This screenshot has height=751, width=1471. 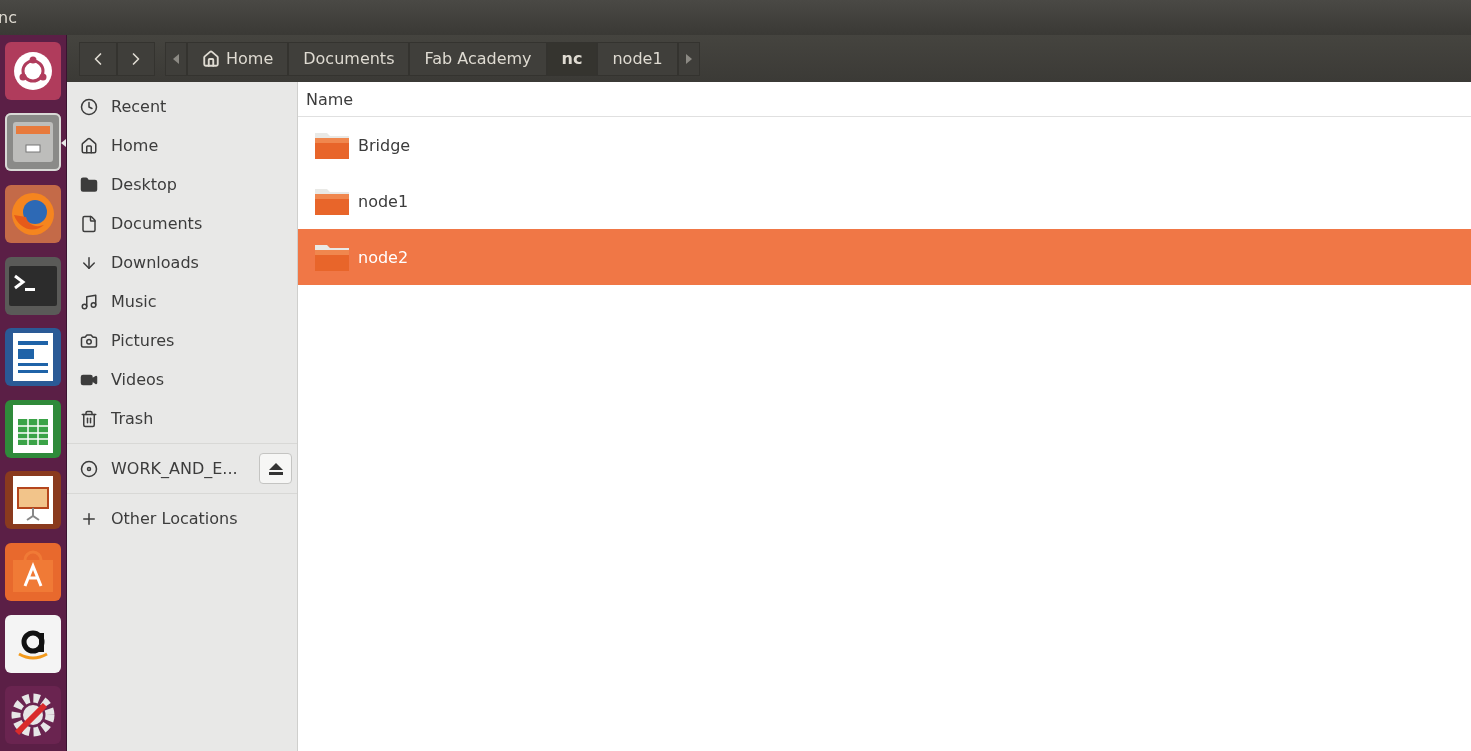 What do you see at coordinates (182, 418) in the screenshot?
I see `sidebar-item: Trash` at bounding box center [182, 418].